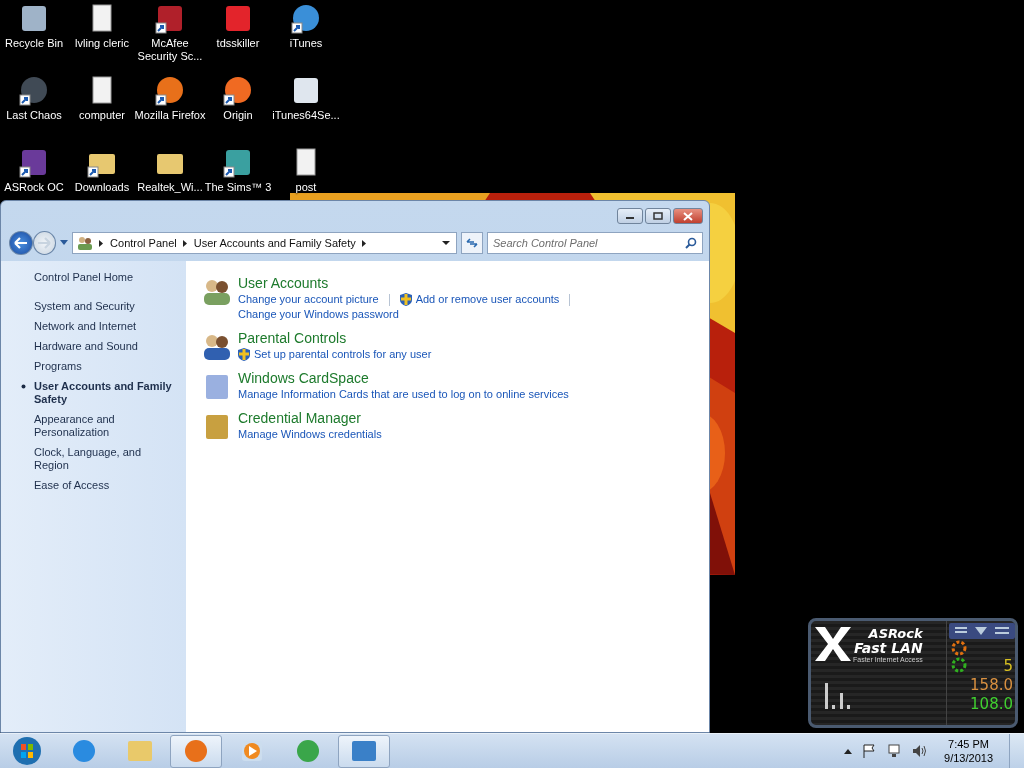  I want to click on breadcrumb: Control Panel, so click(143, 243).